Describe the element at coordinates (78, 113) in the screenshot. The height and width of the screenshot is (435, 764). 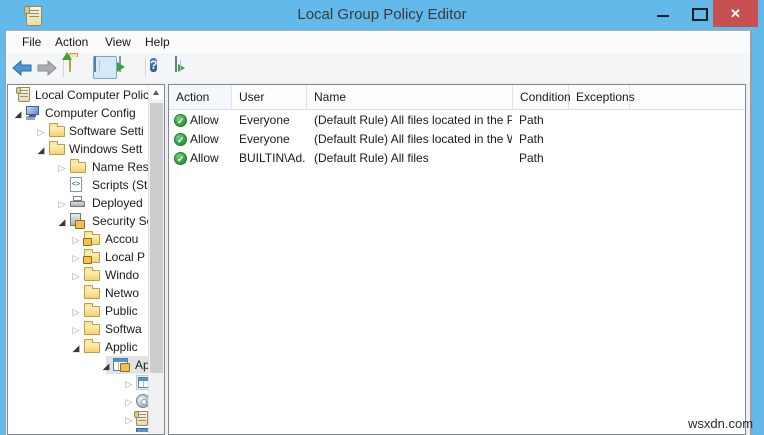
I see `tree-item: Computer Config` at that location.